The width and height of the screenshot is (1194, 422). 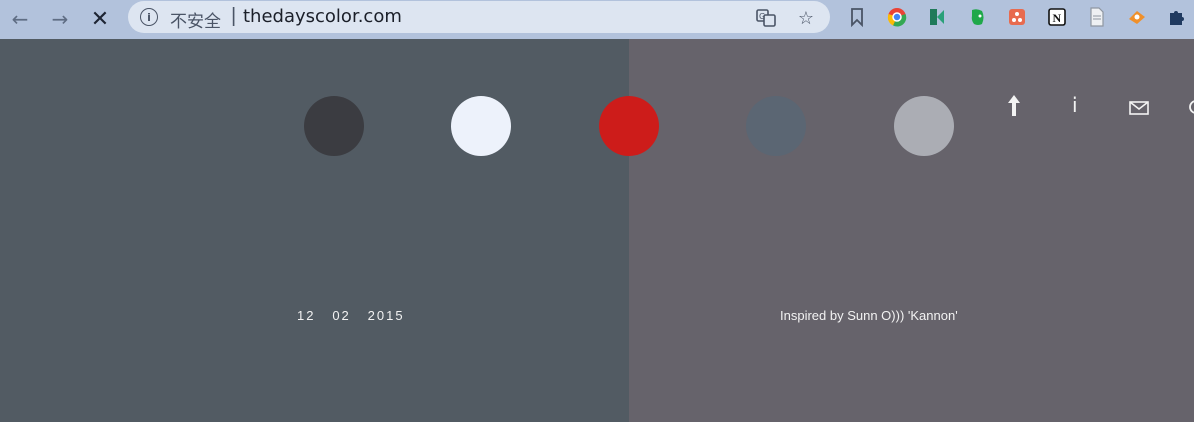 I want to click on bookmark-star-icon: ☆, so click(x=806, y=18).